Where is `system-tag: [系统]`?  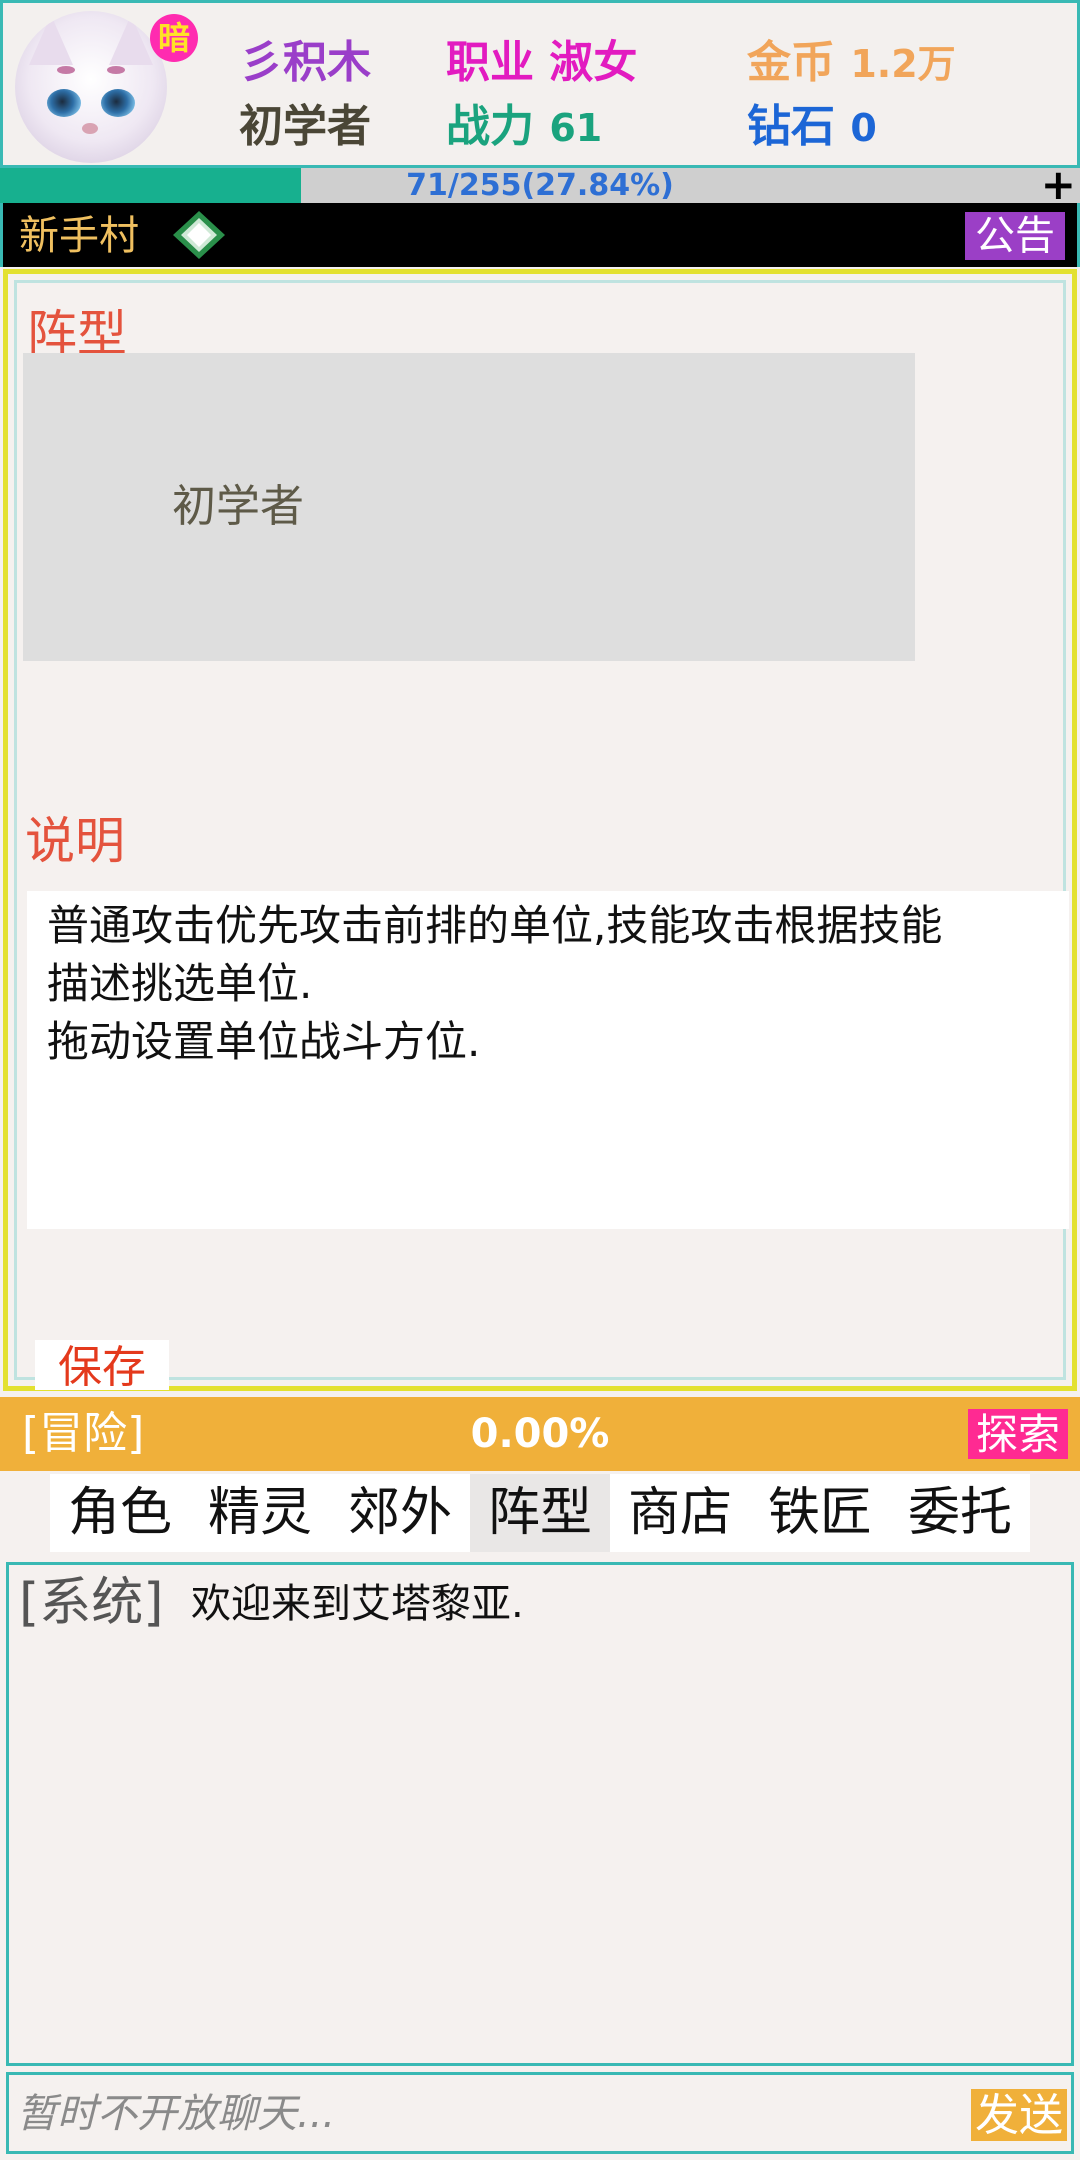
system-tag: [系统] is located at coordinates (91, 1603).